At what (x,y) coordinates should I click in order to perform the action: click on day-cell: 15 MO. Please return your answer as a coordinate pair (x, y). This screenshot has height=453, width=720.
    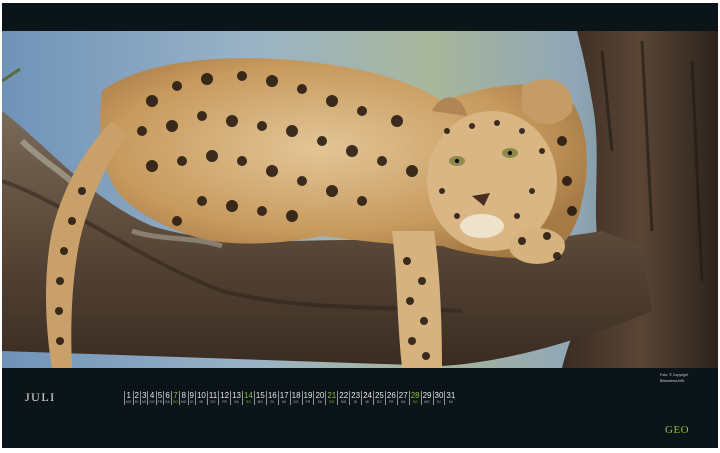
    Looking at the image, I should click on (259, 398).